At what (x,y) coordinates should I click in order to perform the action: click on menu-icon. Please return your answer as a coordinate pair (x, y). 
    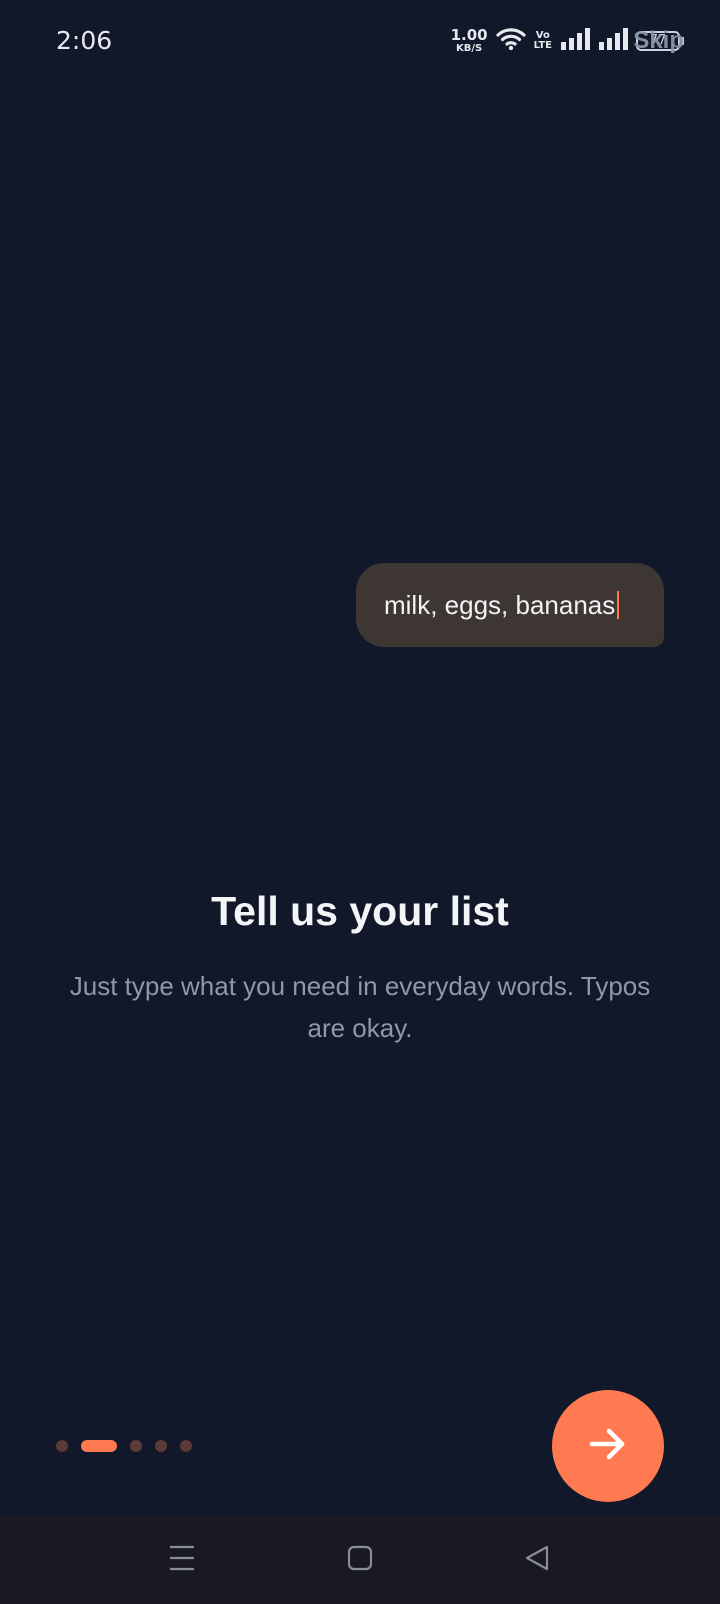
    Looking at the image, I should click on (182, 1560).